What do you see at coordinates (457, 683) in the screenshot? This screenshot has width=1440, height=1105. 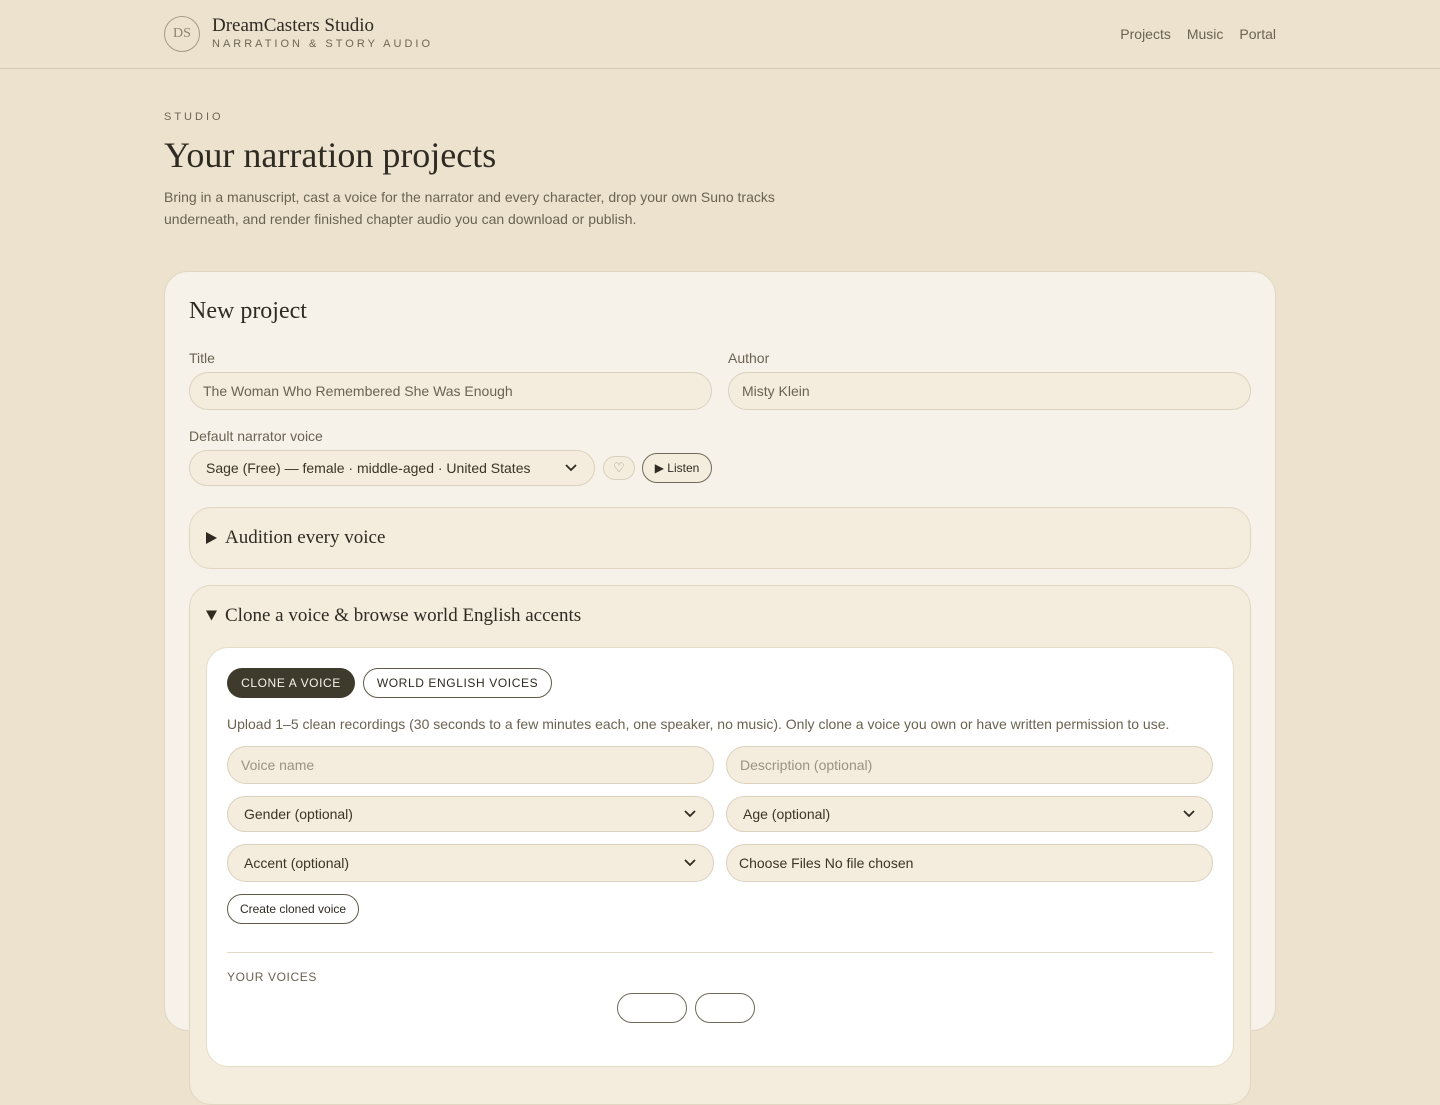 I see `tab-world-english-voices: WORLD ENGLISH VOICES` at bounding box center [457, 683].